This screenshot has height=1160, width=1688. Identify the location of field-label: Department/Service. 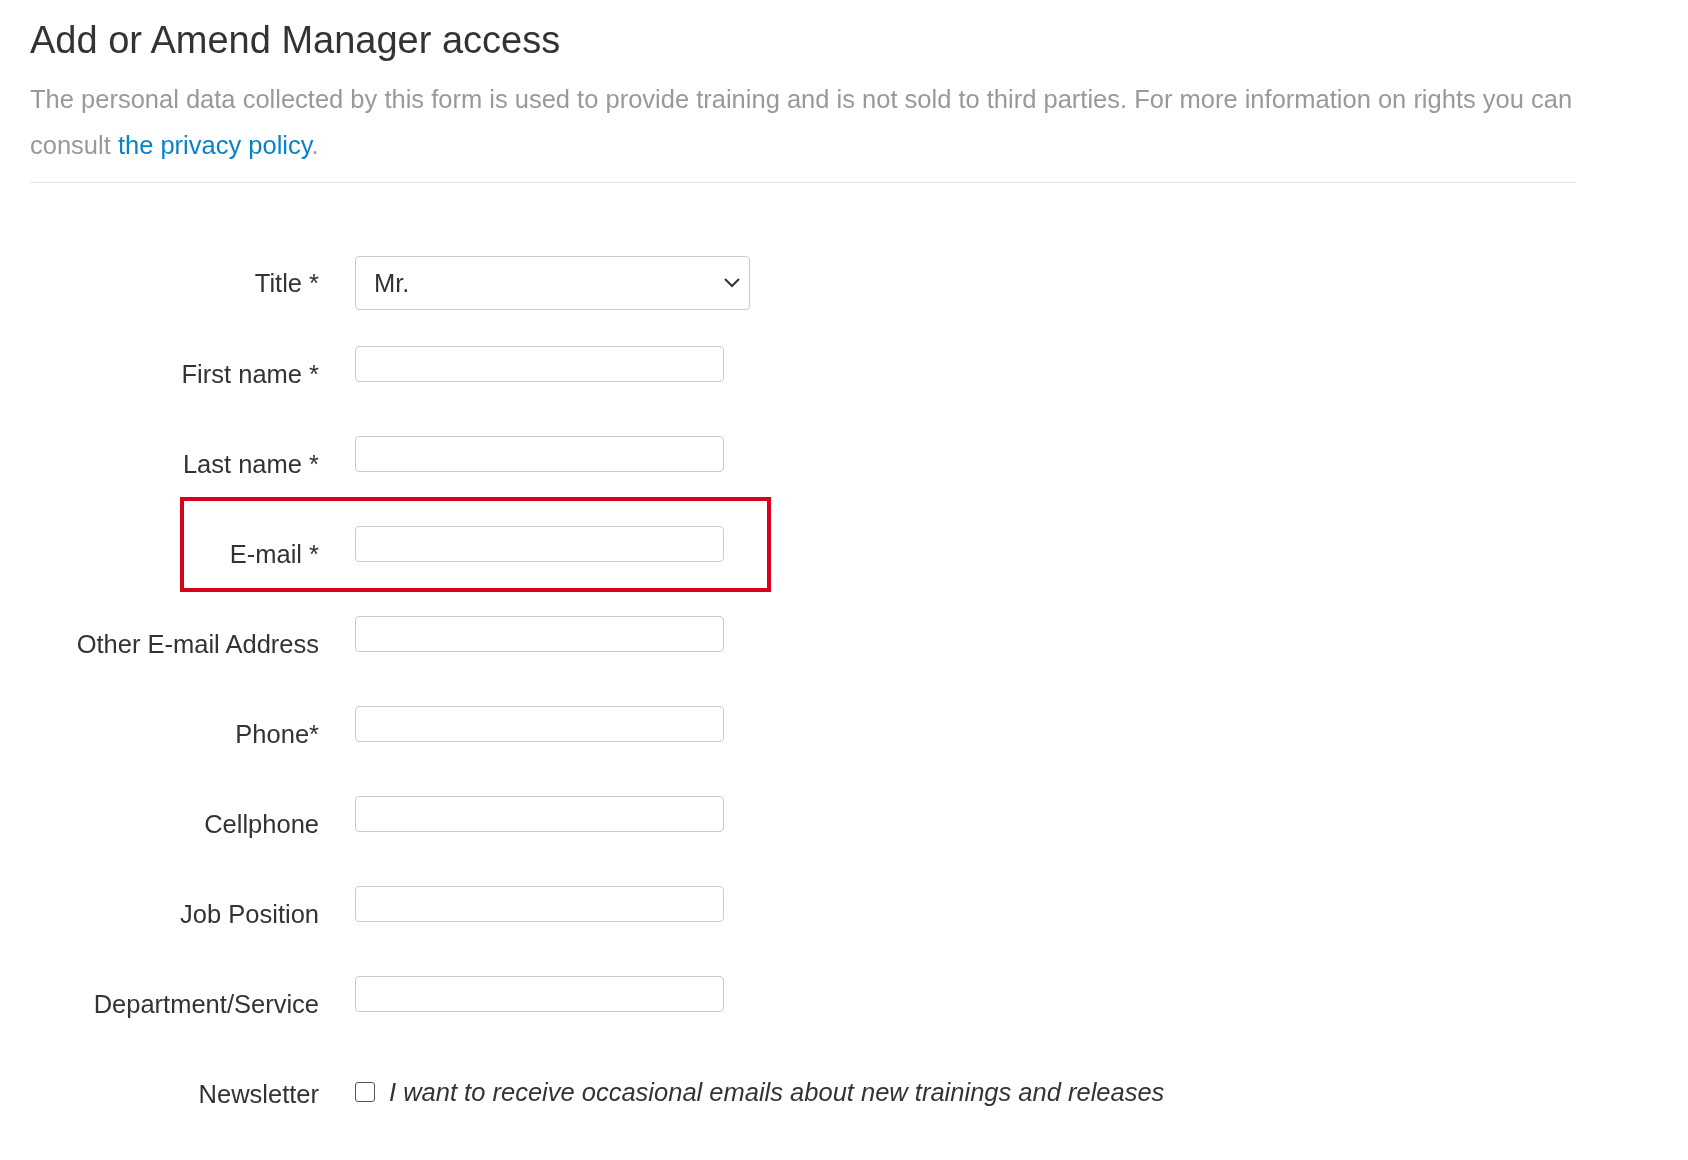
(206, 1004).